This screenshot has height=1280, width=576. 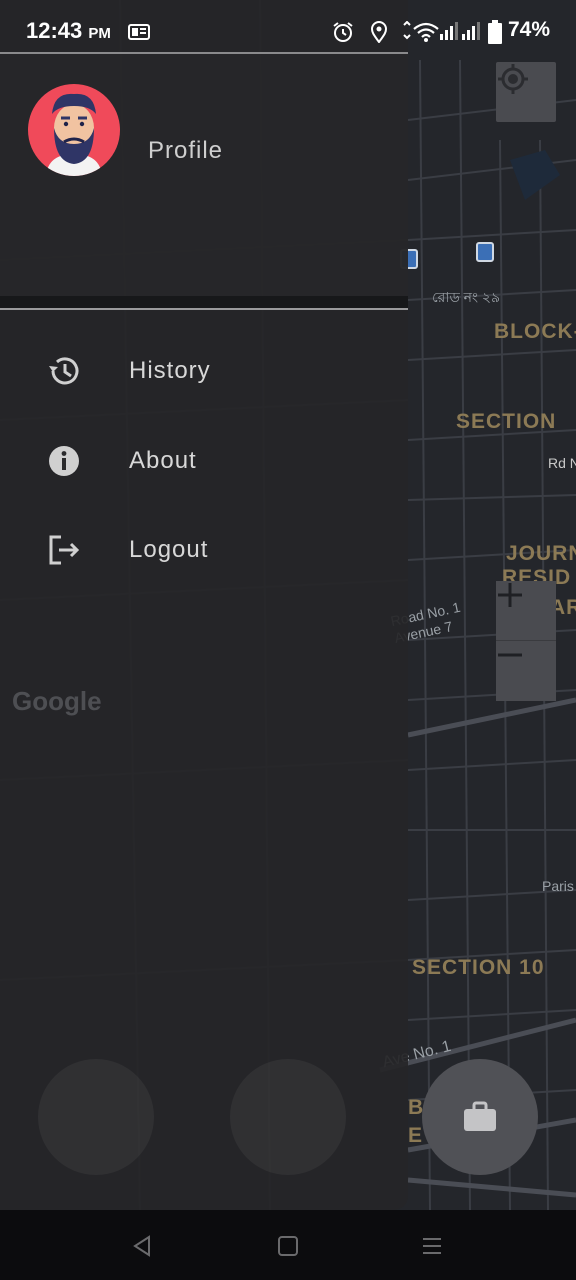 I want to click on status-bar: 12:43 PM 74%, so click(x=288, y=26).